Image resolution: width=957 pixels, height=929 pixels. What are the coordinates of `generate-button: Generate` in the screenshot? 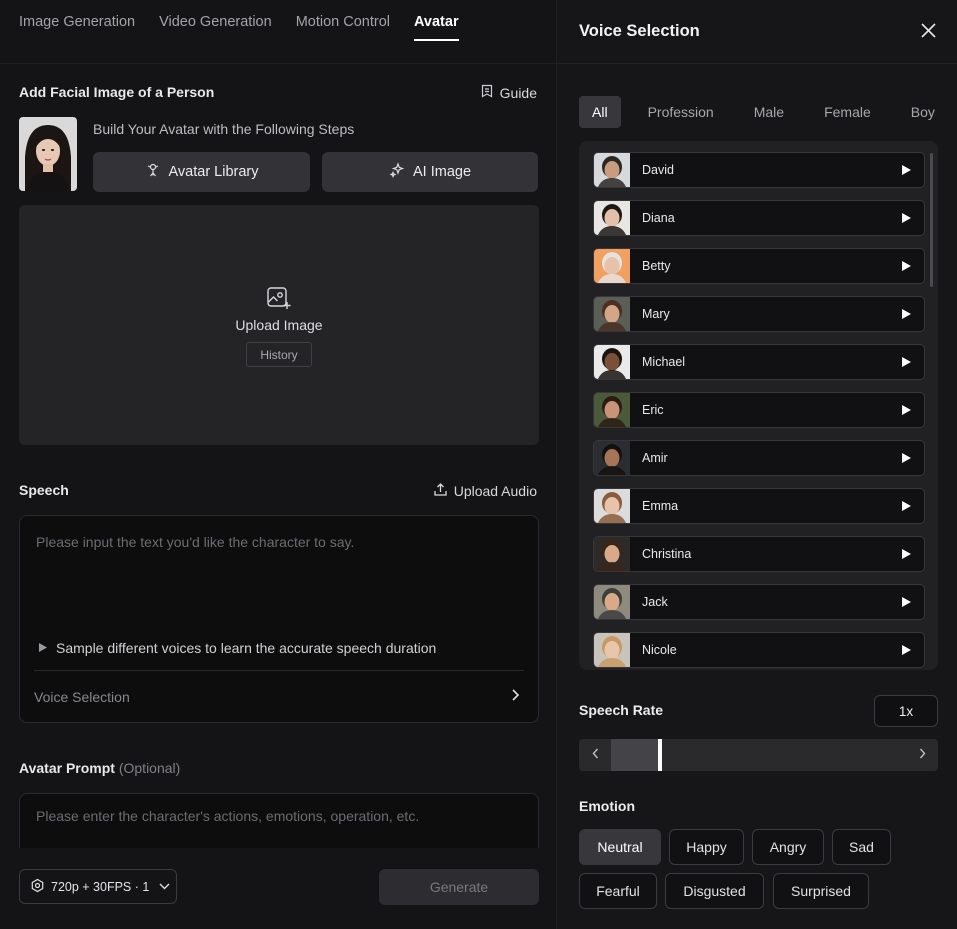 It's located at (459, 887).